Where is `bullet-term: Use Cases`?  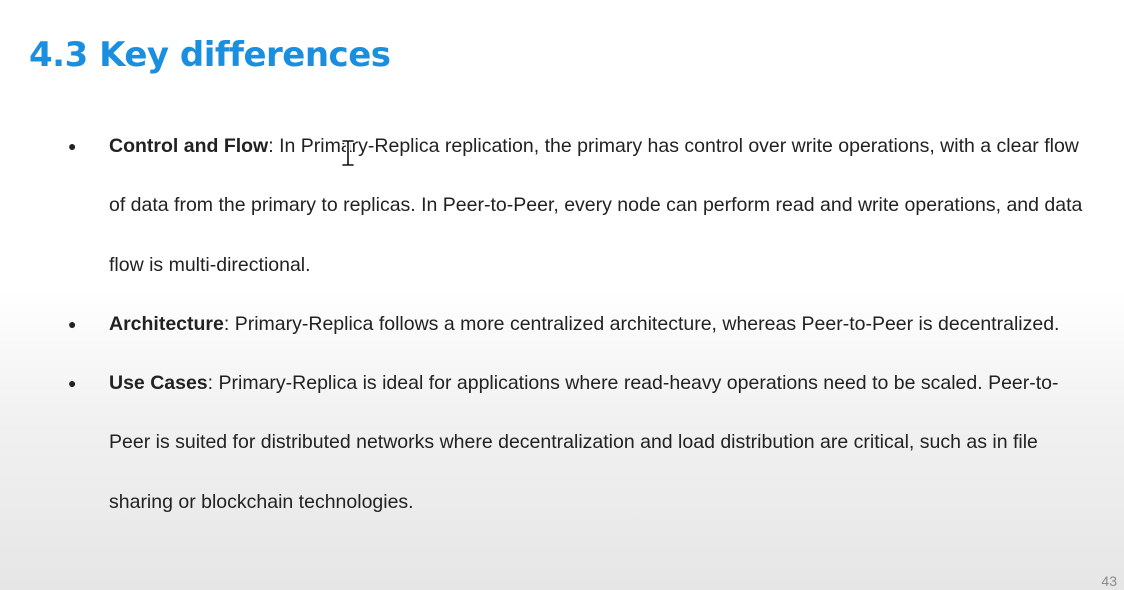
bullet-term: Use Cases is located at coordinates (158, 383).